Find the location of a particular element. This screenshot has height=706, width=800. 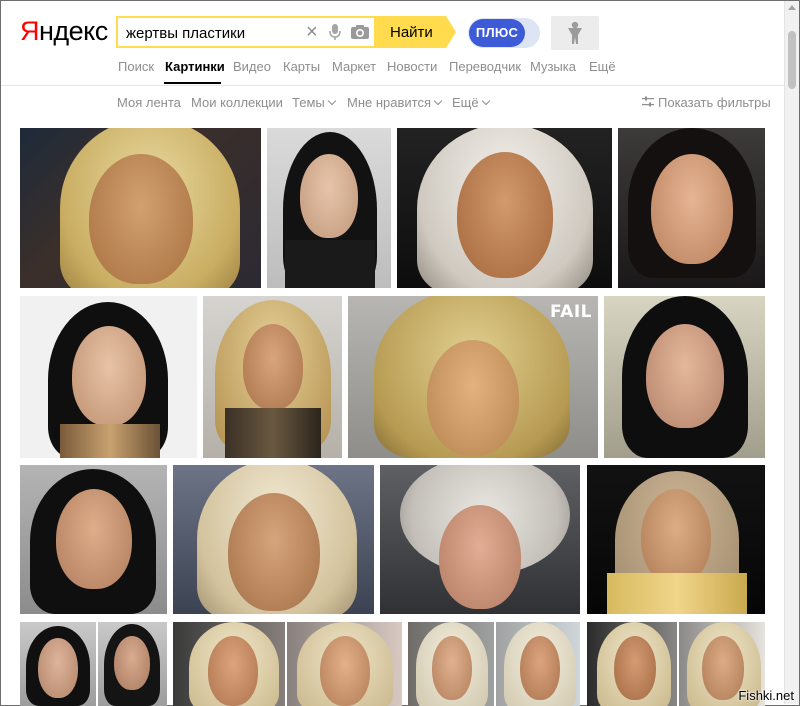

service-images: Картинки is located at coordinates (195, 66).